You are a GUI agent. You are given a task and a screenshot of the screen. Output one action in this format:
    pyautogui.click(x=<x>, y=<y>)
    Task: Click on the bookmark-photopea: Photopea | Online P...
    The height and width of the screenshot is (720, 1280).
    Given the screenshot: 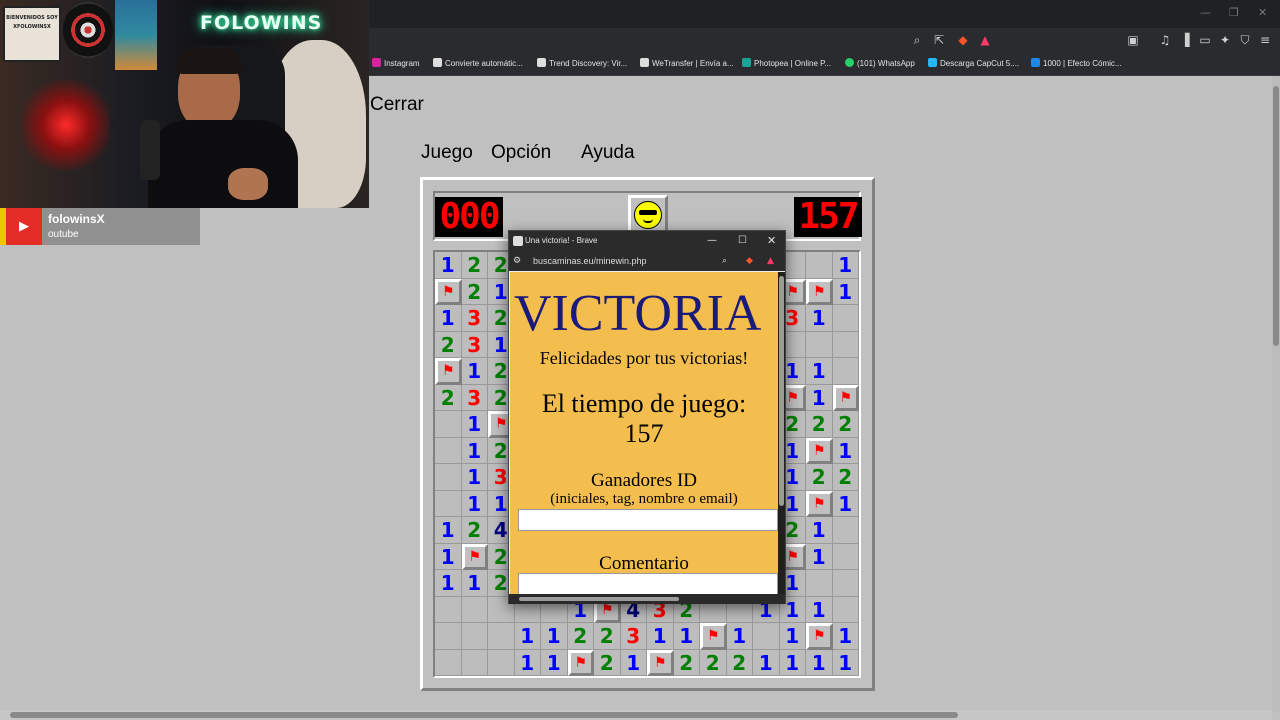 What is the action you would take?
    pyautogui.click(x=786, y=64)
    